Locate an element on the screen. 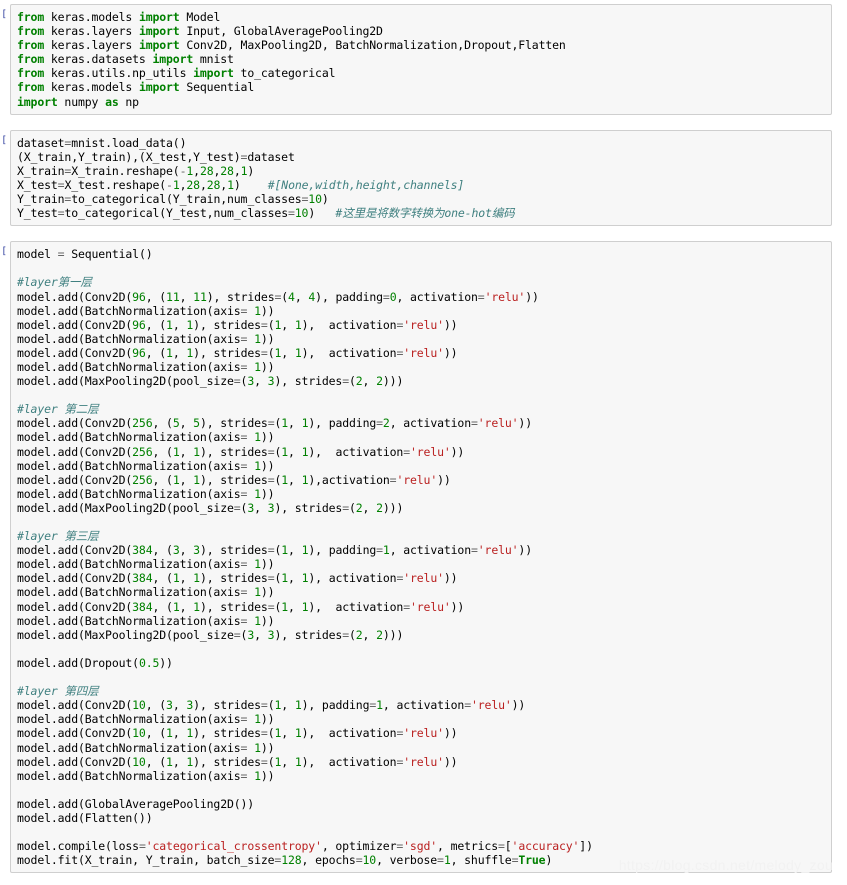 The width and height of the screenshot is (847, 885). code-line: model.add(Flatten()) is located at coordinates (85, 818).